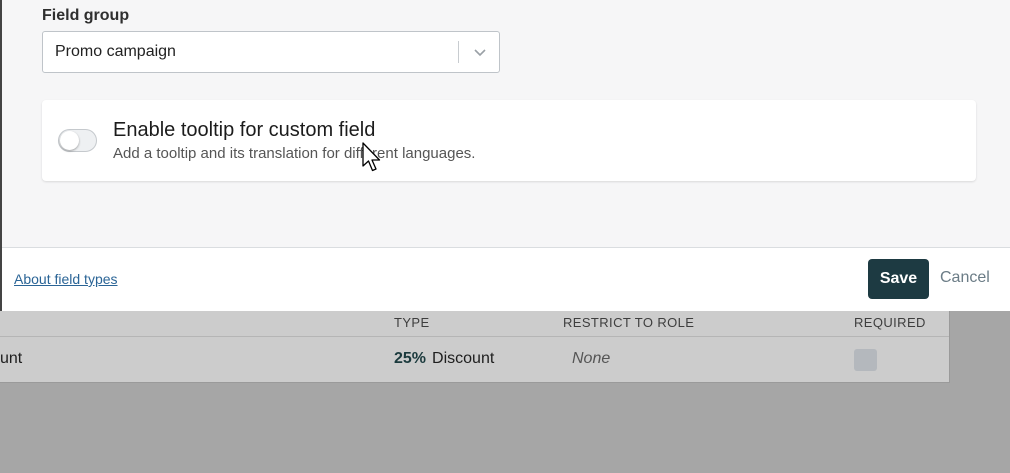 The height and width of the screenshot is (473, 1010). What do you see at coordinates (898, 279) in the screenshot?
I see `save-button: Save` at bounding box center [898, 279].